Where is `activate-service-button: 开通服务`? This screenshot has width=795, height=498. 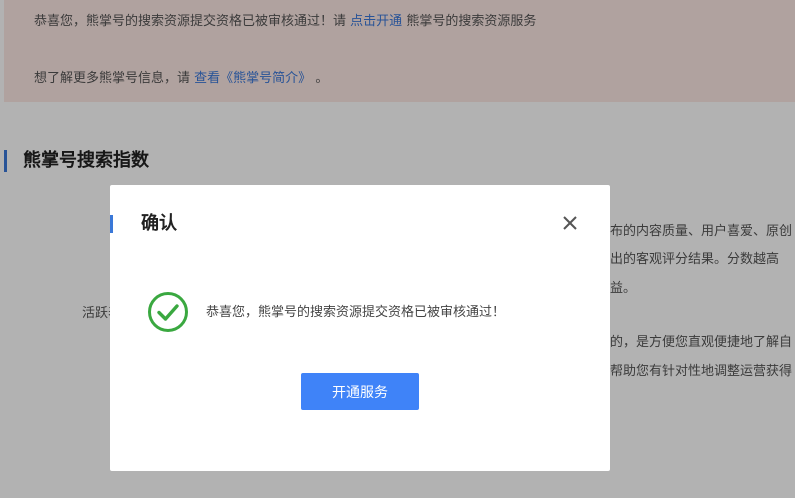 activate-service-button: 开通服务 is located at coordinates (360, 391).